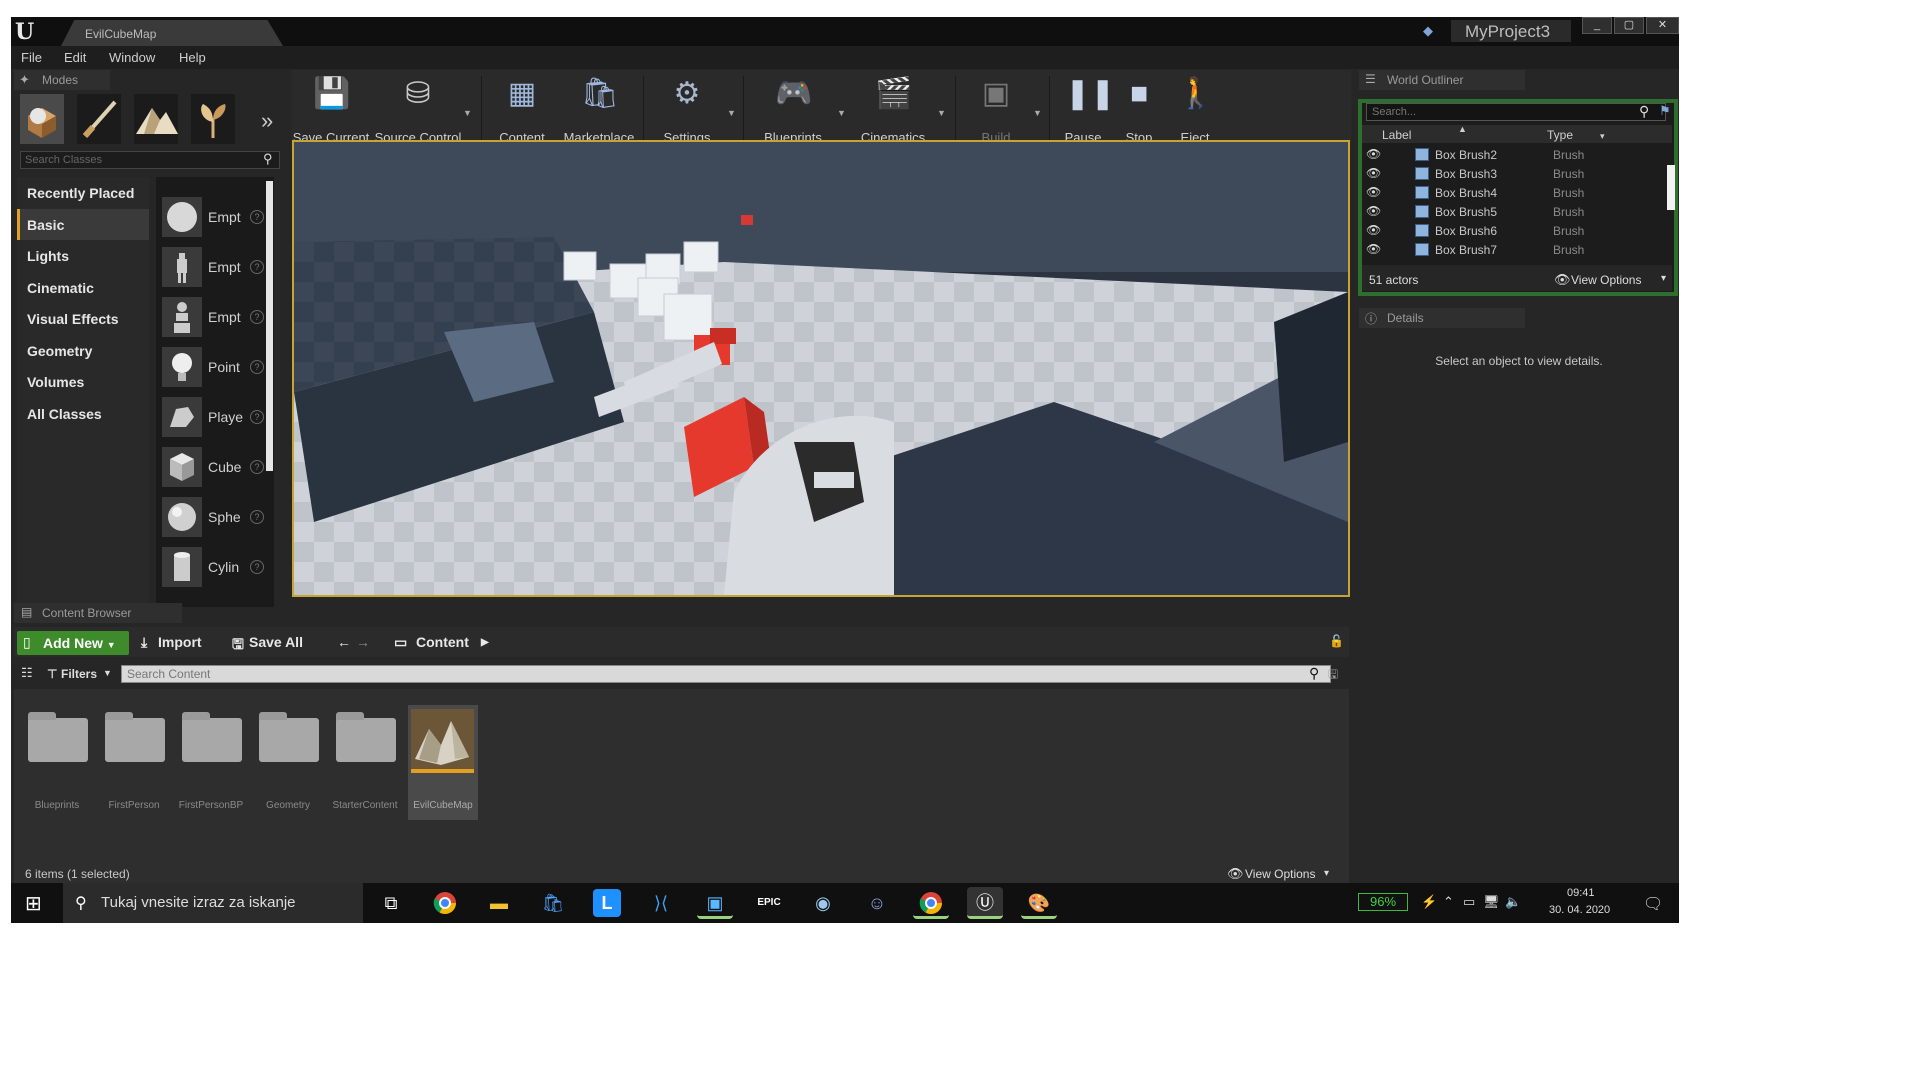 The width and height of the screenshot is (1920, 1080). Describe the element at coordinates (553, 903) in the screenshot. I see `store-icon: 🛍` at that location.